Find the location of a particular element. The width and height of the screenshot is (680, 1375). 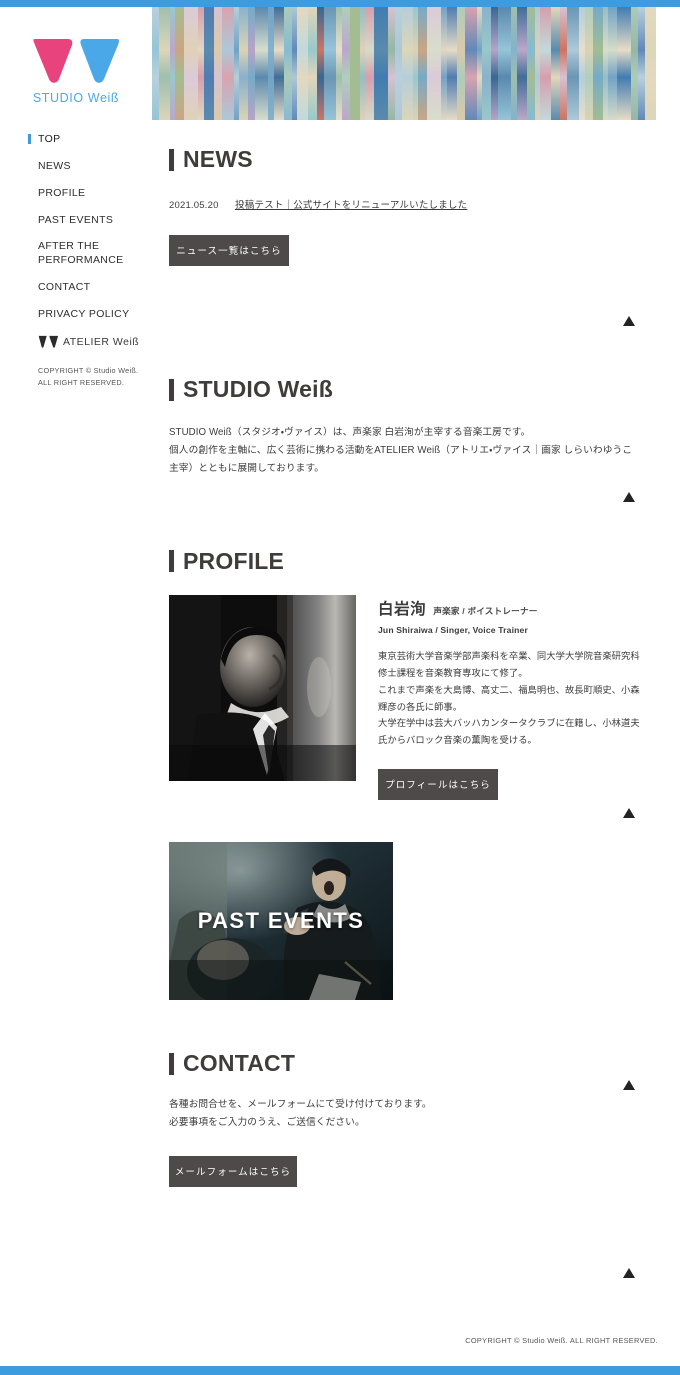

sidebar-copyright-line1: COPYRIGHT © Studio Weiß. is located at coordinates (88, 370).